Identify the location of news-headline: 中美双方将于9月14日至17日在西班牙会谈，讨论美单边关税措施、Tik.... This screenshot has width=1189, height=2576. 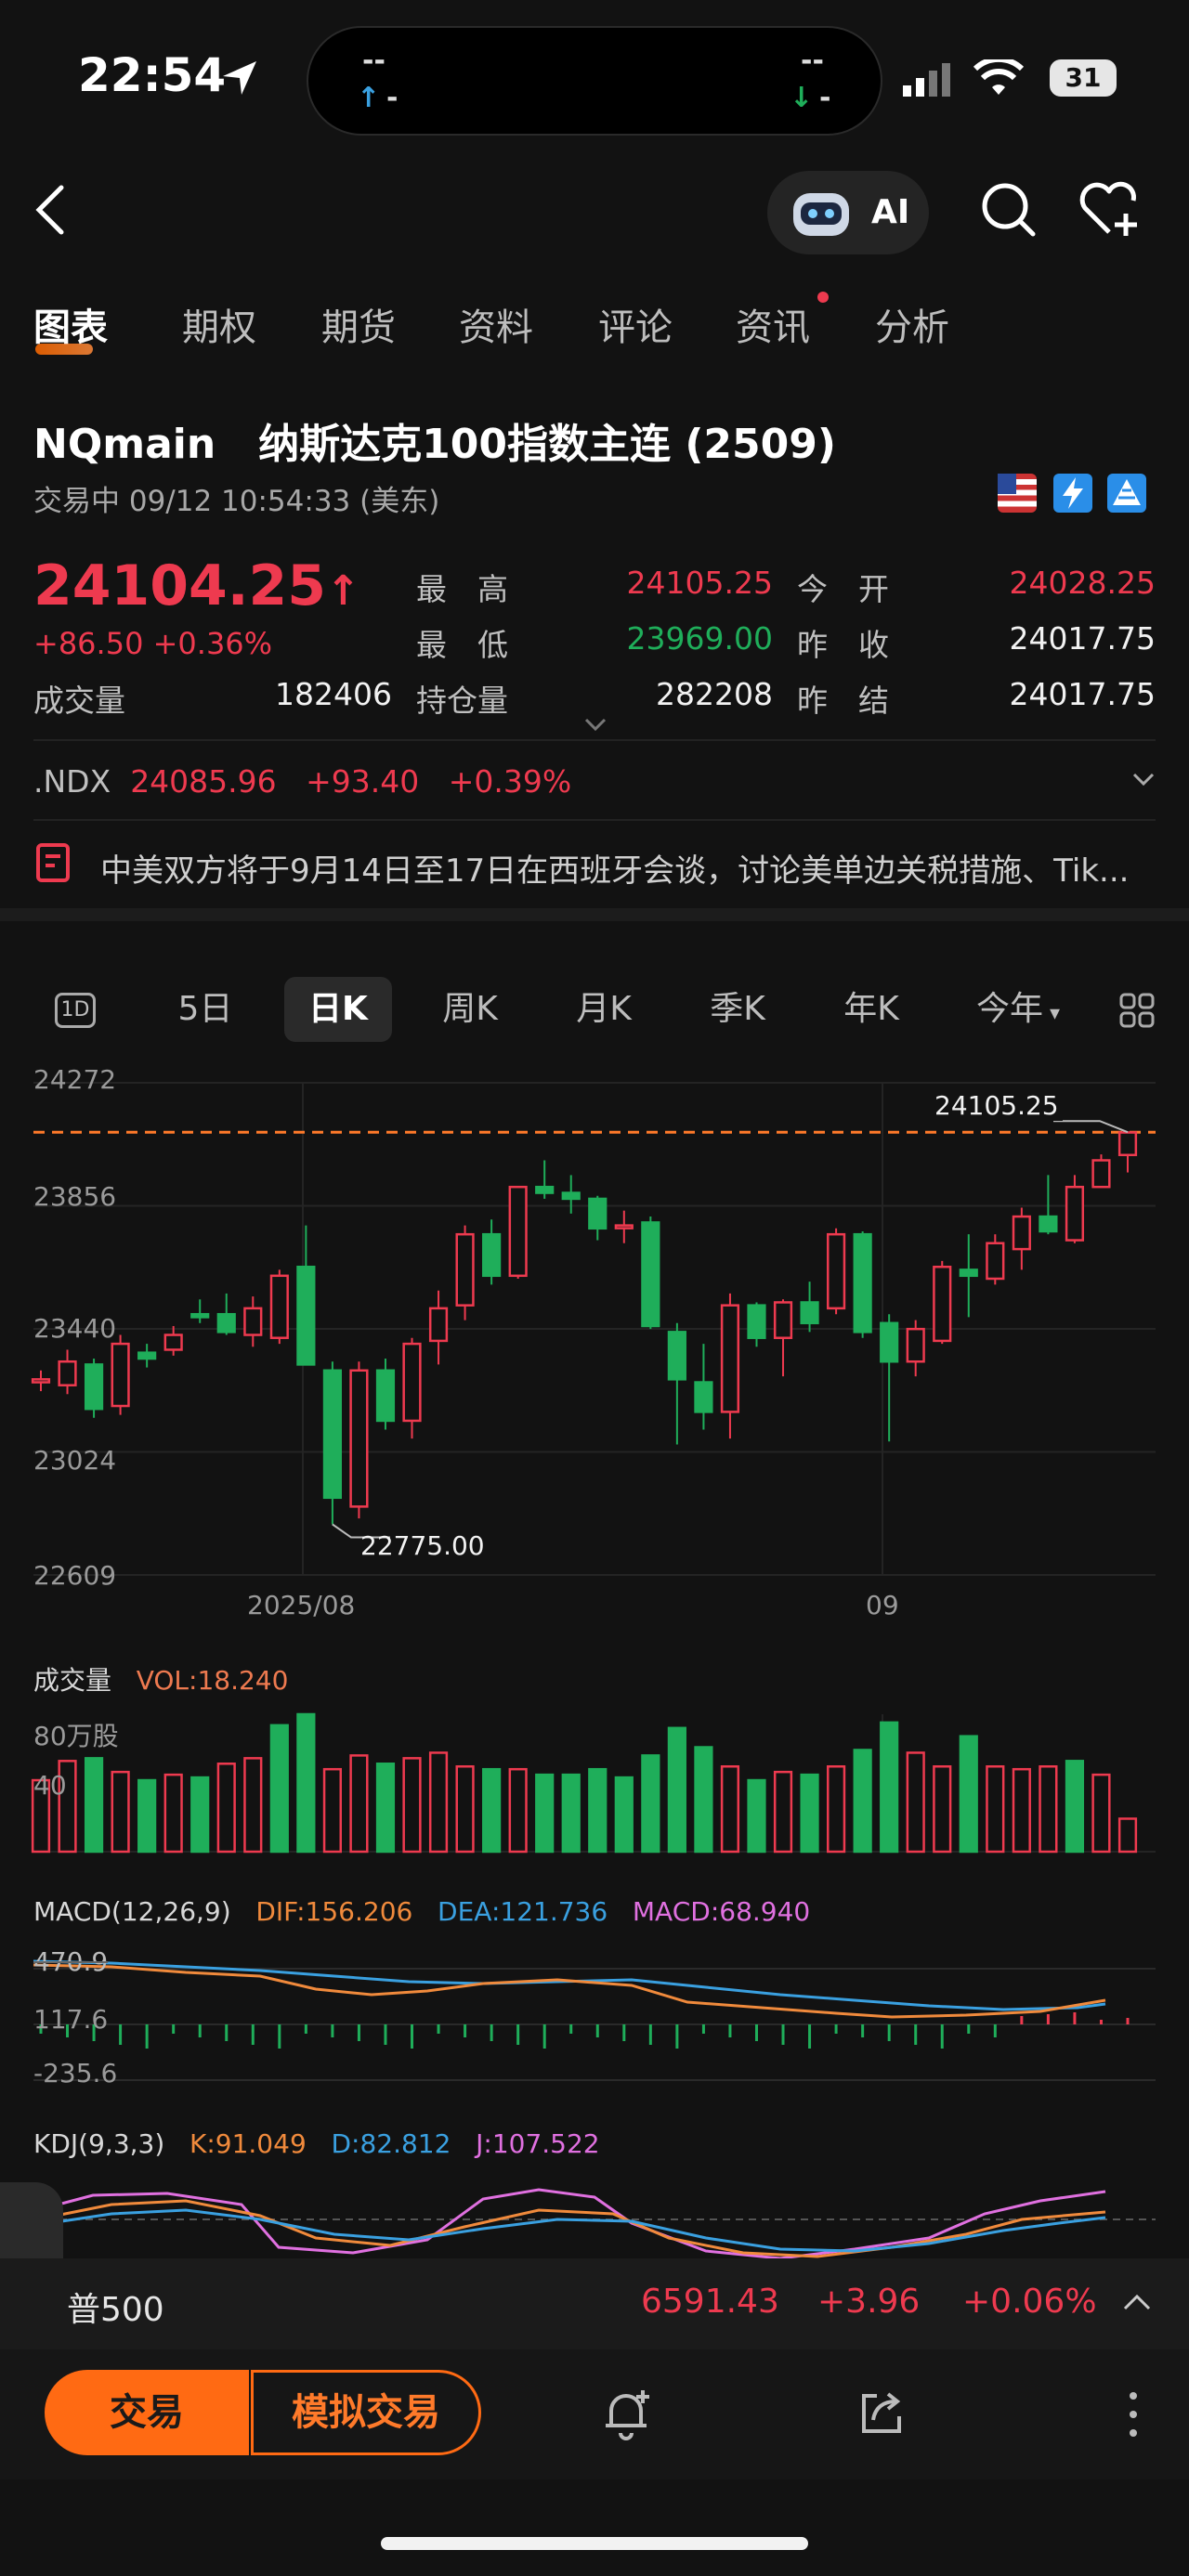
(630, 868).